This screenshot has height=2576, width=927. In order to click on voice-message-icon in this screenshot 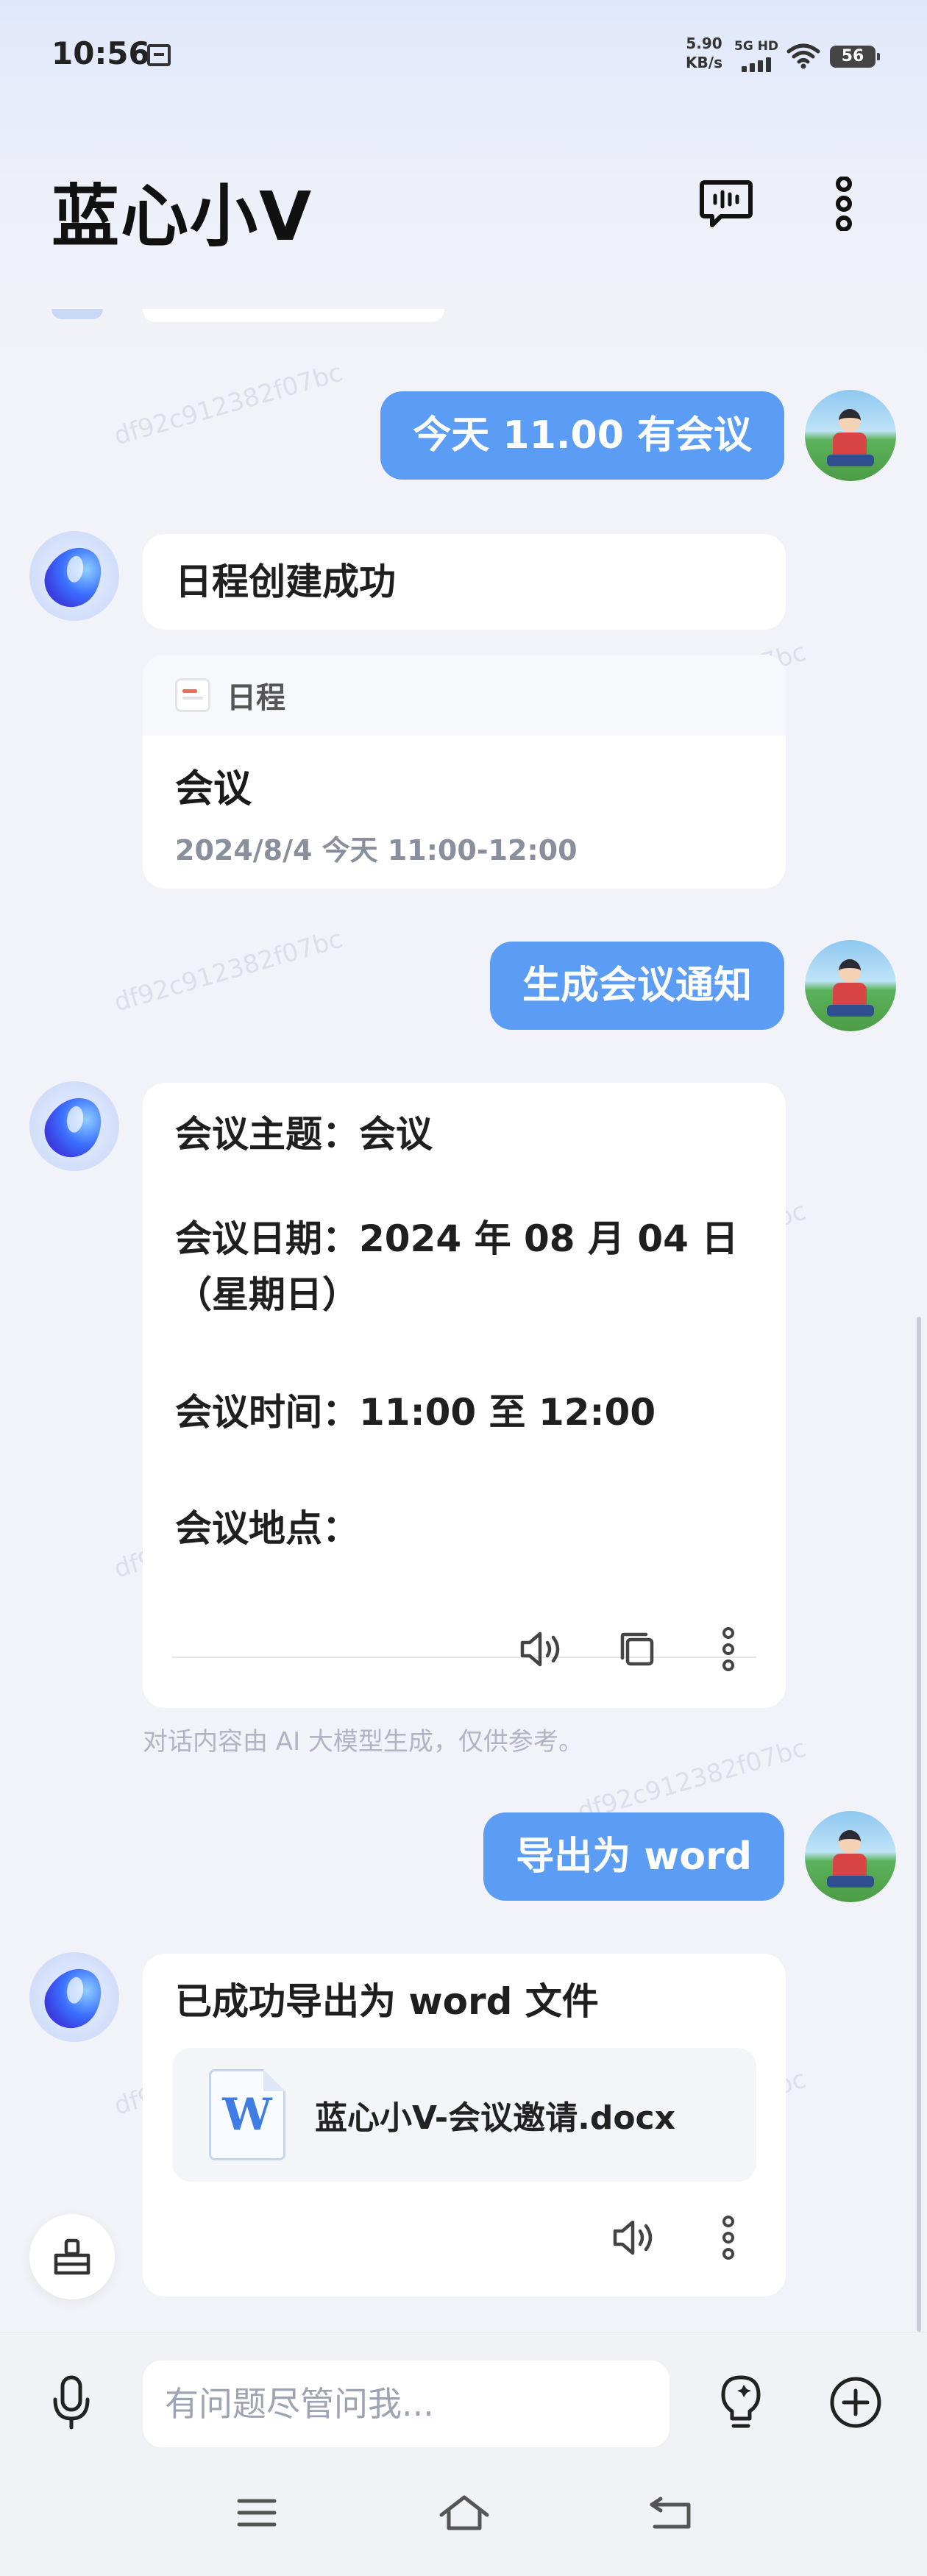, I will do `click(726, 204)`.